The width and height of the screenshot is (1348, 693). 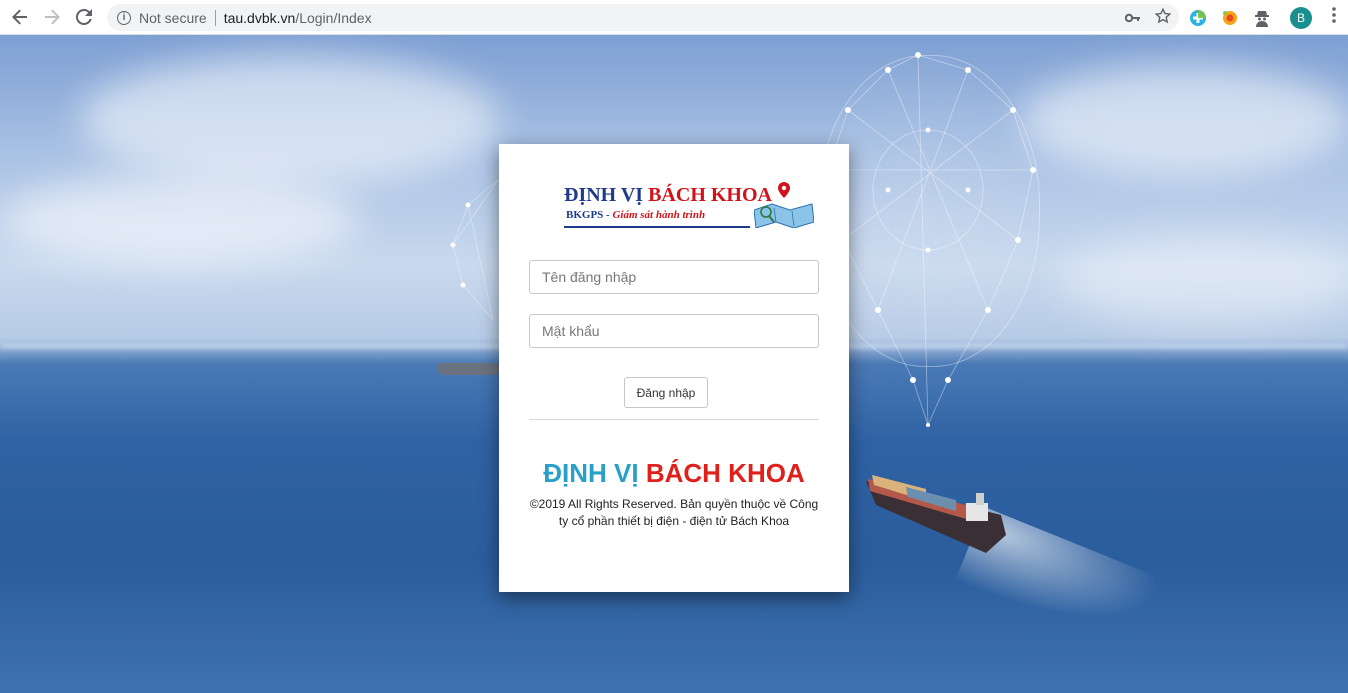 What do you see at coordinates (84, 17) in the screenshot?
I see `reload-icon` at bounding box center [84, 17].